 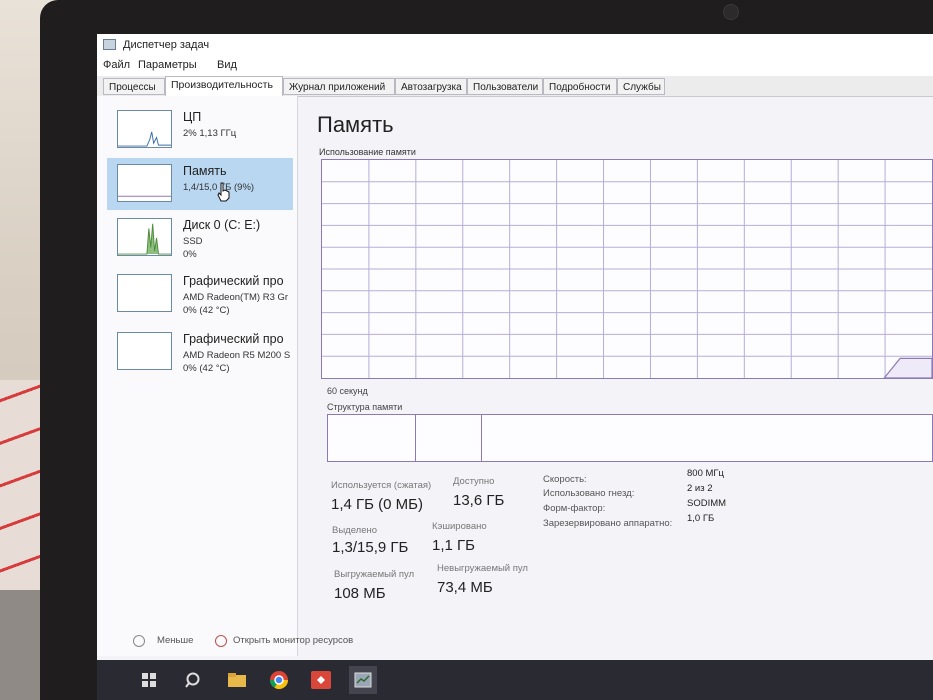 What do you see at coordinates (459, 526) in the screenshot?
I see `stat-cached-label: Кэшировано` at bounding box center [459, 526].